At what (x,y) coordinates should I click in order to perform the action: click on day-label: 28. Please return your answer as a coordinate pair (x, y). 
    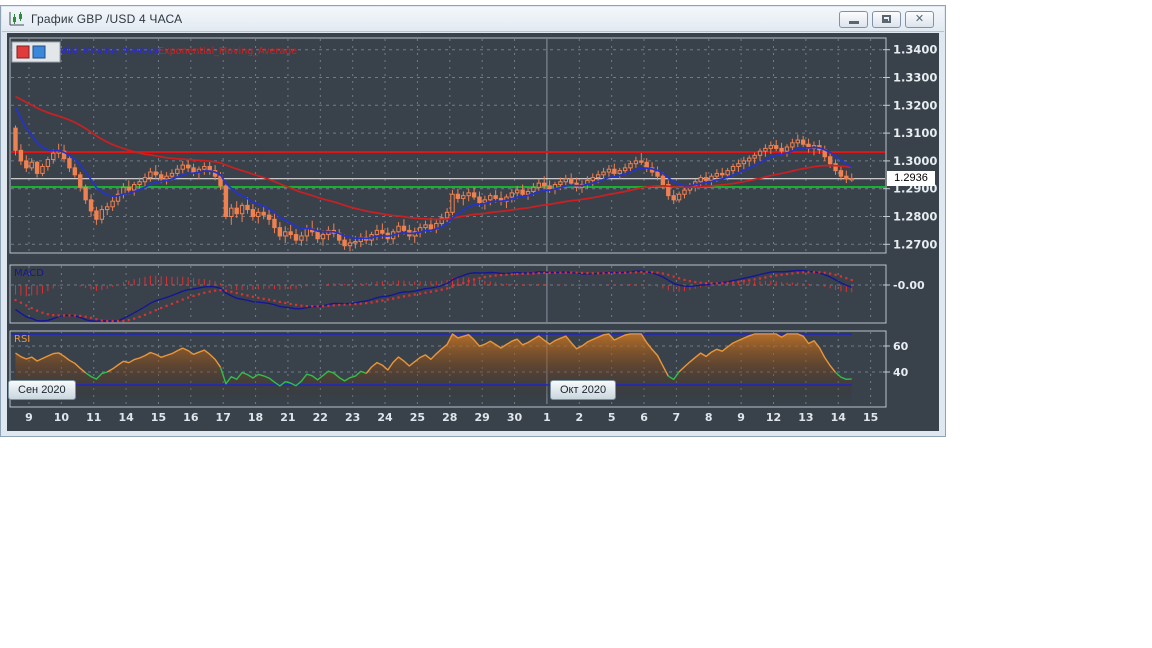
    Looking at the image, I should click on (449, 417).